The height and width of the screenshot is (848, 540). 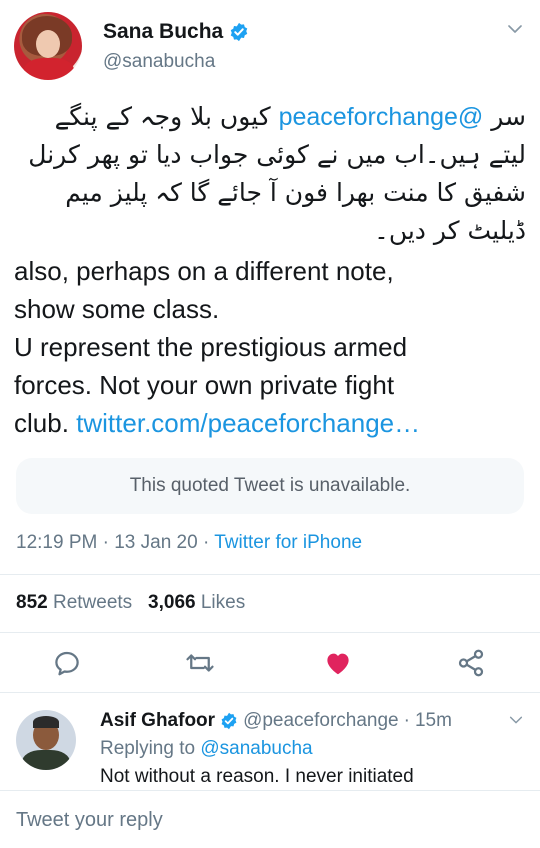 I want to click on reply-button, so click(x=67, y=663).